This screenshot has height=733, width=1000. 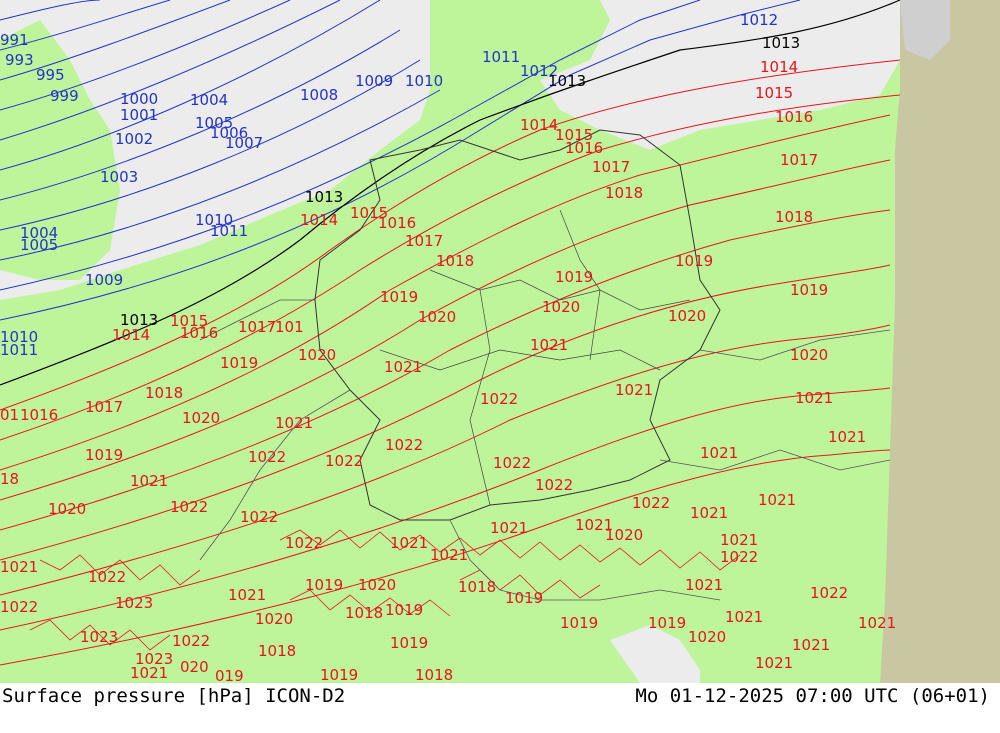 What do you see at coordinates (209, 100) in the screenshot?
I see `isobar-label: 1004` at bounding box center [209, 100].